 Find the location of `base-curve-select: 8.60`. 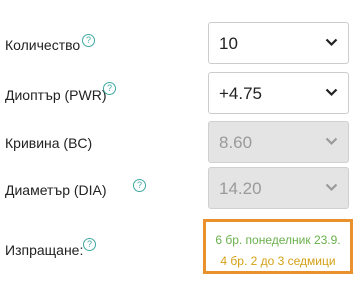

base-curve-select: 8.60 is located at coordinates (278, 142).